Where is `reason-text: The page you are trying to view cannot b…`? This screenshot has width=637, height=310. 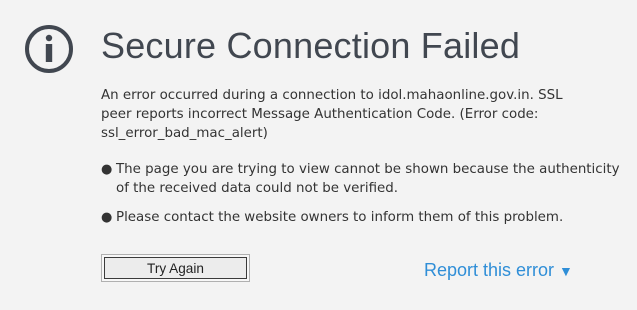
reason-text: The page you are trying to view cannot b… is located at coordinates (368, 179).